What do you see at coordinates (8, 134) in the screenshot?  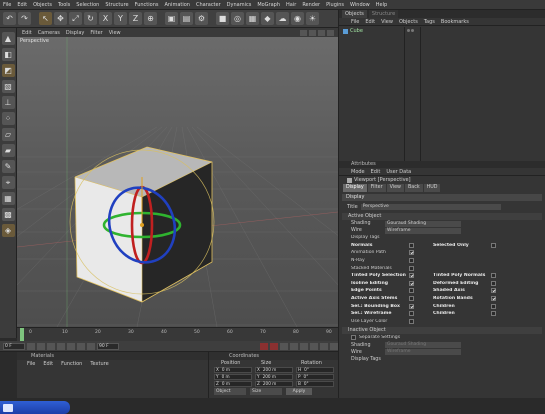 I see `edges-mode-icon: ▱` at bounding box center [8, 134].